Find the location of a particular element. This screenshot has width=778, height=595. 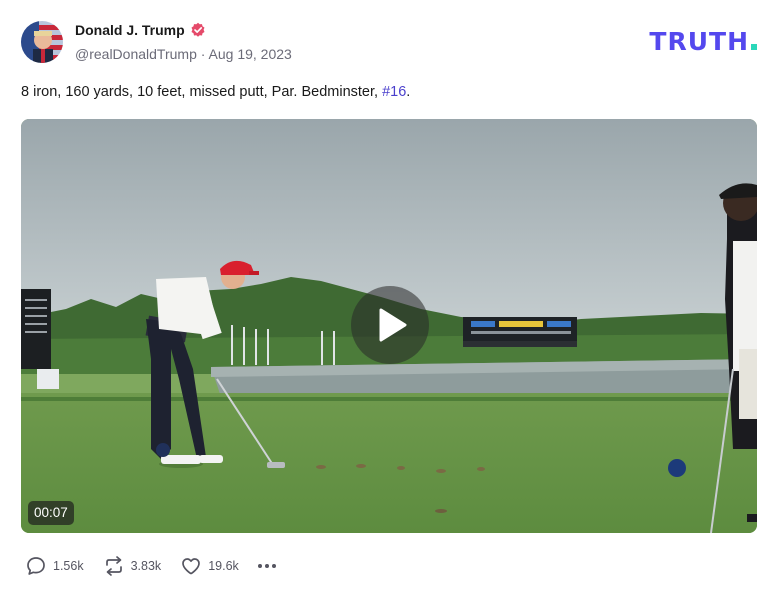

avatar-image is located at coordinates (42, 42).